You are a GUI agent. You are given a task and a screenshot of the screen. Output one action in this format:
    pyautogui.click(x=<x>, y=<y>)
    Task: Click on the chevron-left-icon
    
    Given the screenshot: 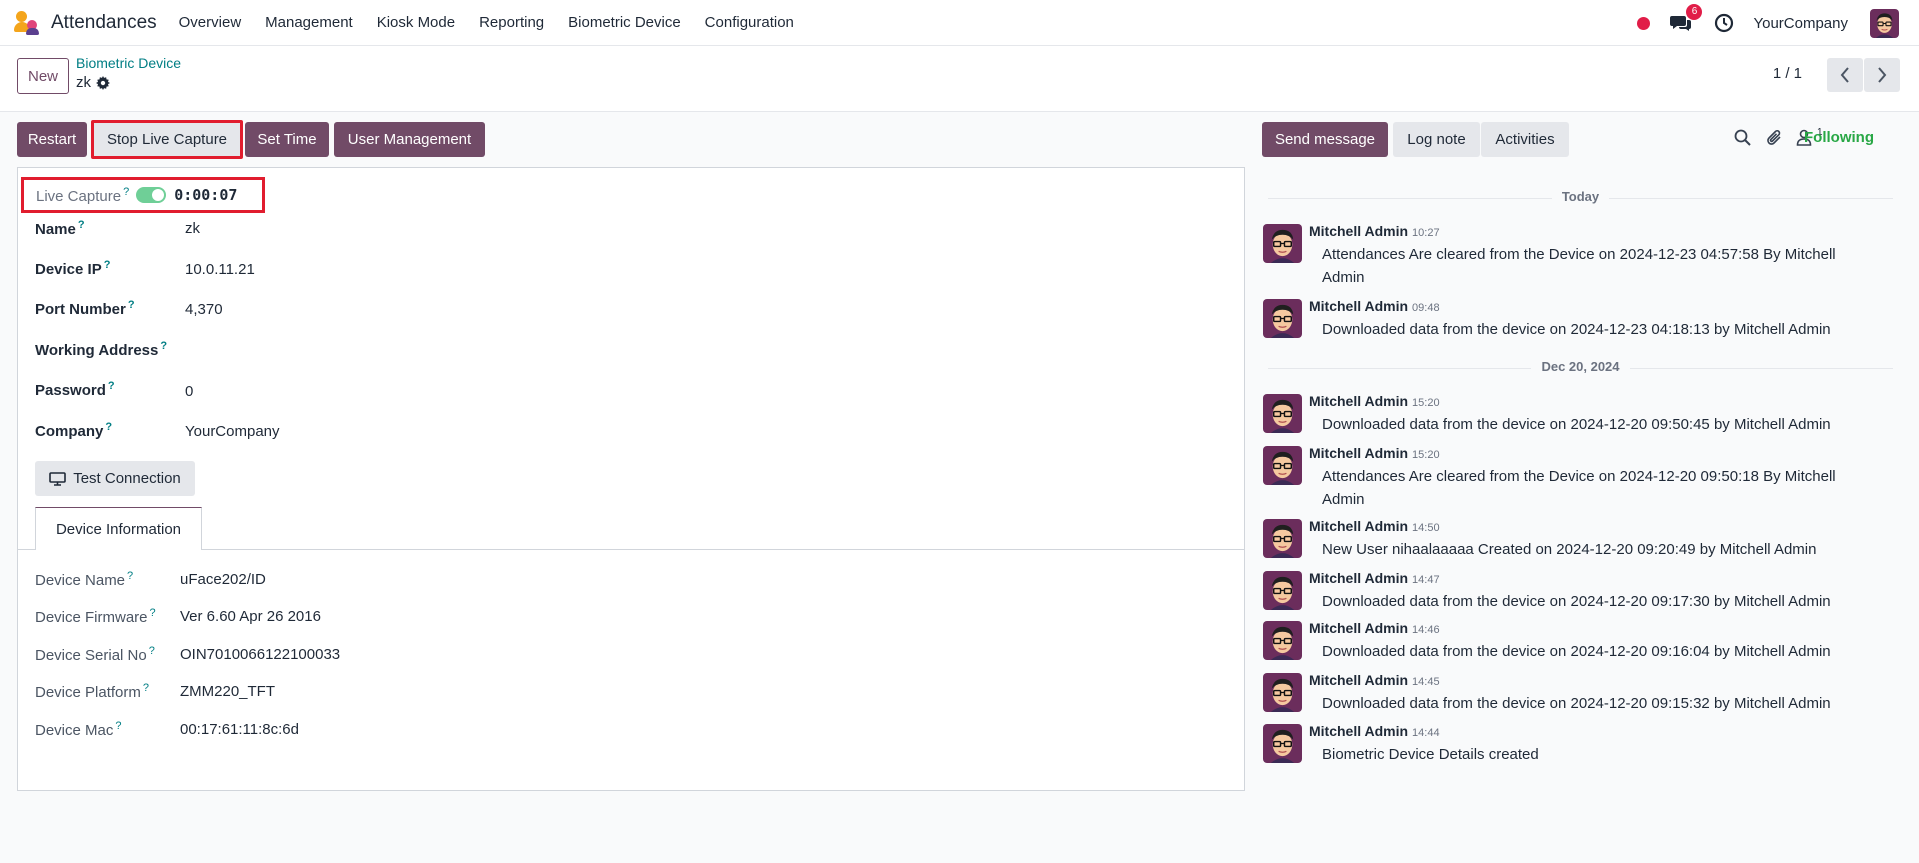 What is the action you would take?
    pyautogui.click(x=1844, y=75)
    